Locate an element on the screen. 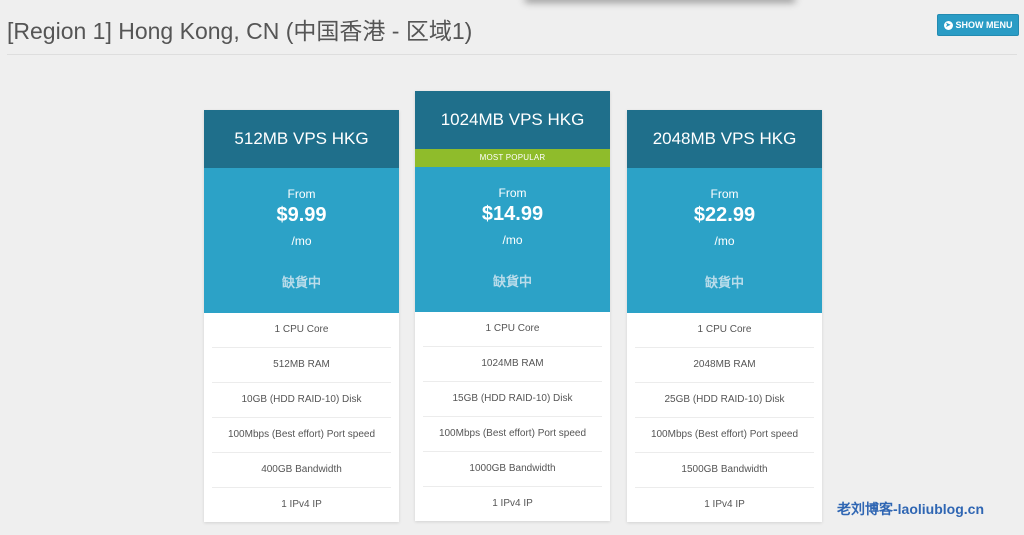  price-box: From $14.99 /mo 缺貨中 is located at coordinates (512, 239).